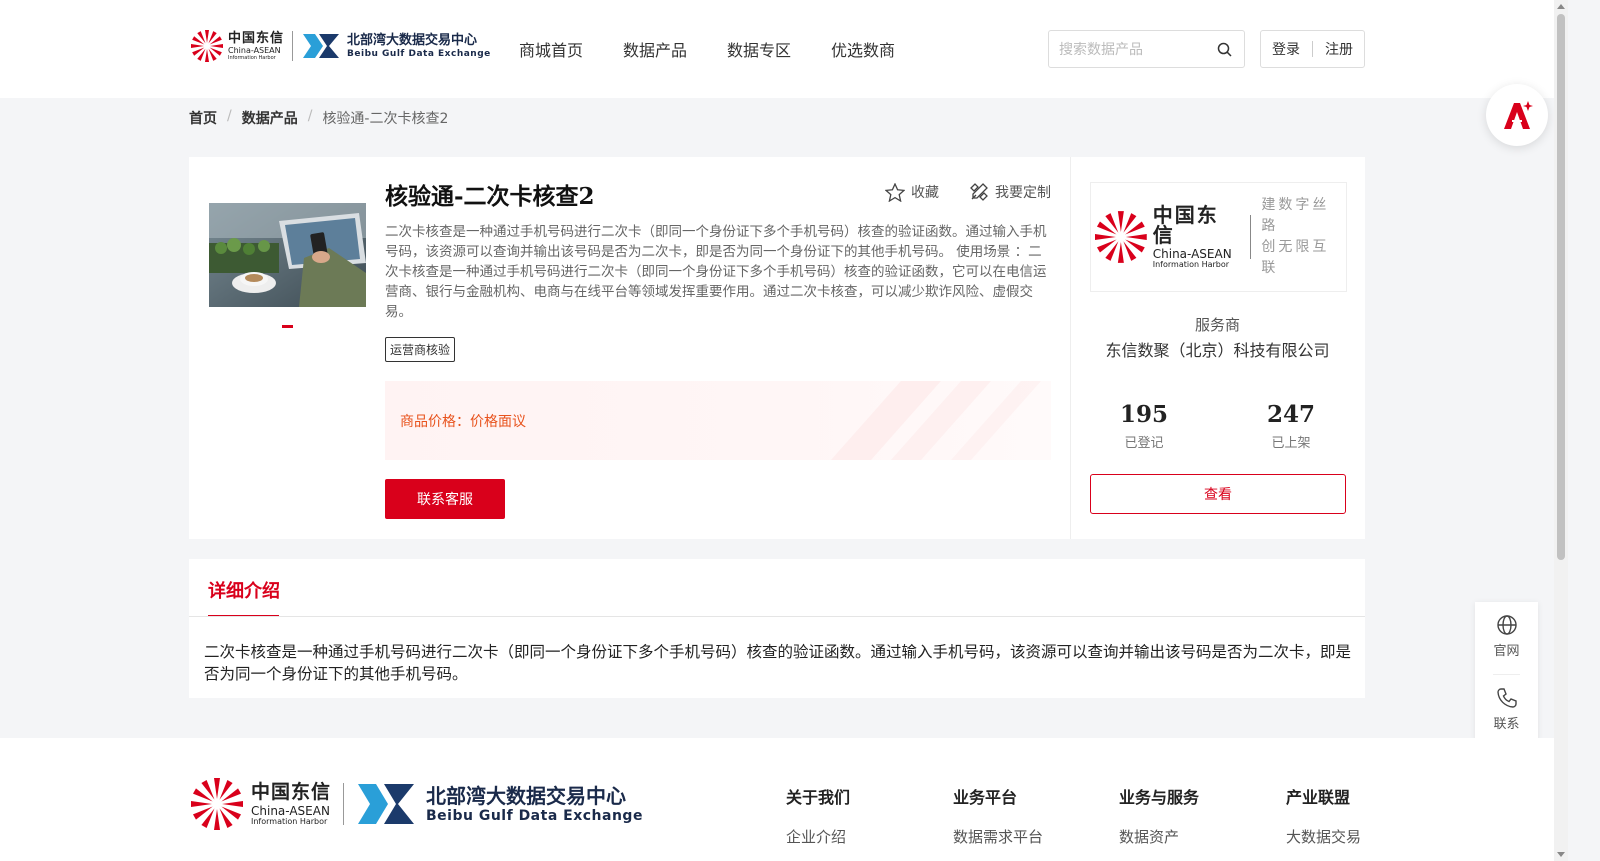  Describe the element at coordinates (1561, 287) in the screenshot. I see `scrollbar-thumb` at that location.